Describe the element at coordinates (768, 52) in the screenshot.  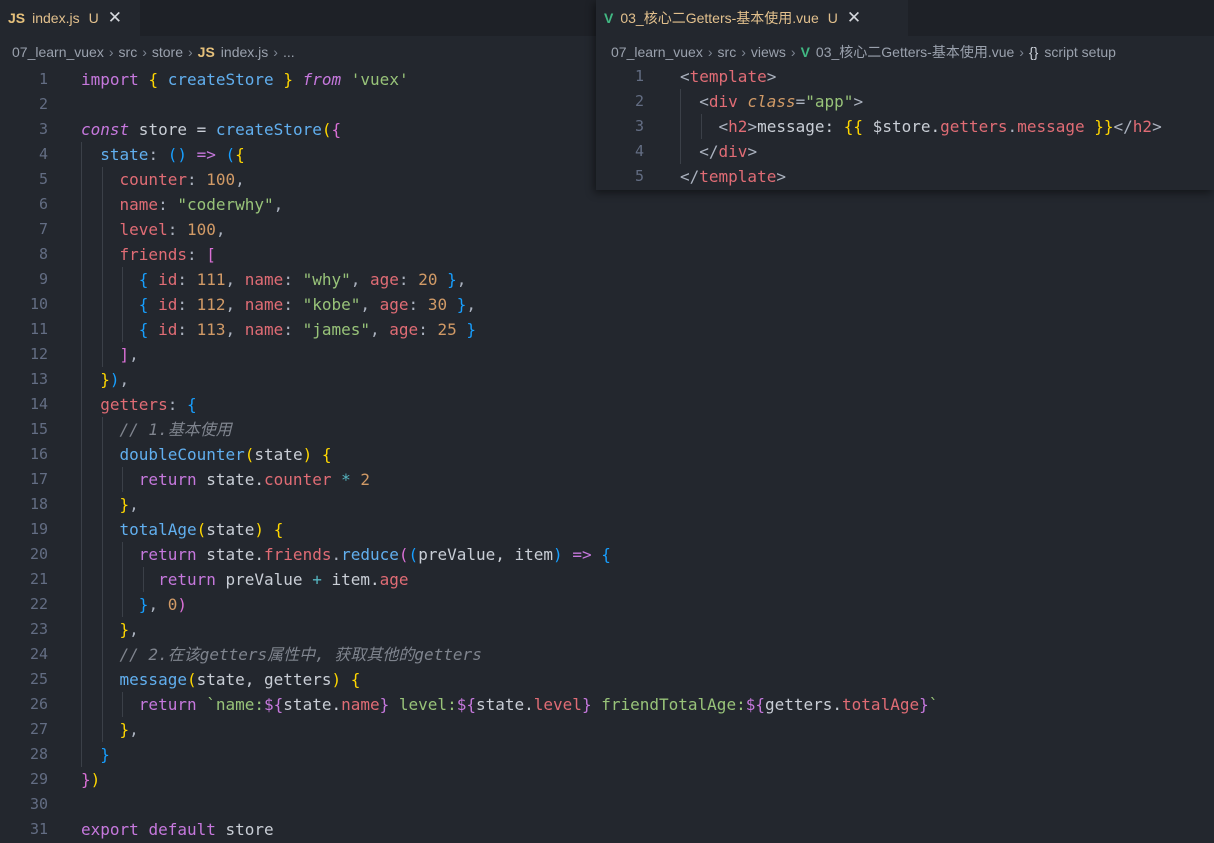
I see `breadcrumb-item: views` at that location.